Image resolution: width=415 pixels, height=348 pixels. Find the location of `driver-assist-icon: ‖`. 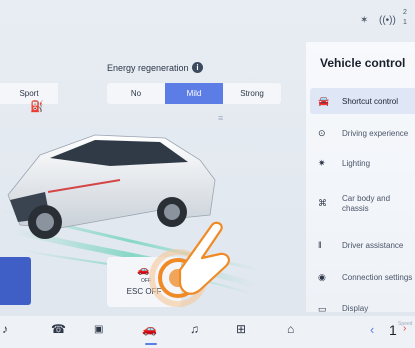

driver-assist-icon: ‖ is located at coordinates (320, 245).